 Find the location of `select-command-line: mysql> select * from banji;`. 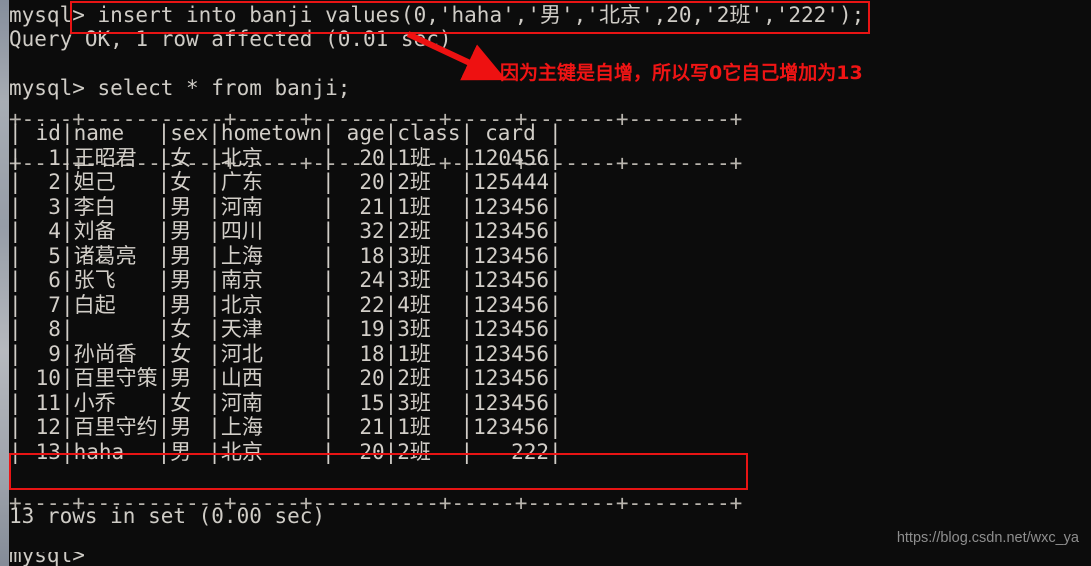

select-command-line: mysql> select * from banji; is located at coordinates (179, 88).